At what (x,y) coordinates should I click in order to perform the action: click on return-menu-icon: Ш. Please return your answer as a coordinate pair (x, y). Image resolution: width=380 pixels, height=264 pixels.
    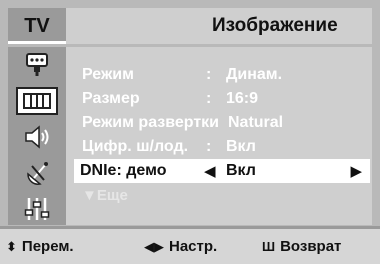
    Looking at the image, I should click on (269, 246).